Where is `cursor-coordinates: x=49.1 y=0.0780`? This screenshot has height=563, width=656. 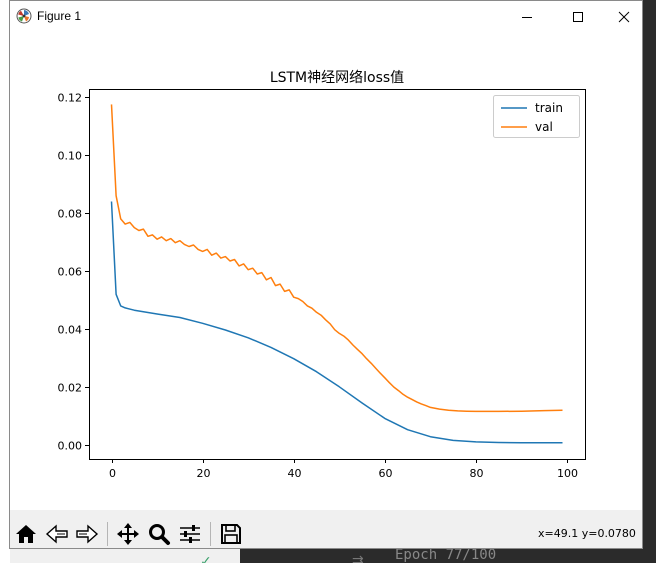 cursor-coordinates: x=49.1 y=0.0780 is located at coordinates (587, 533).